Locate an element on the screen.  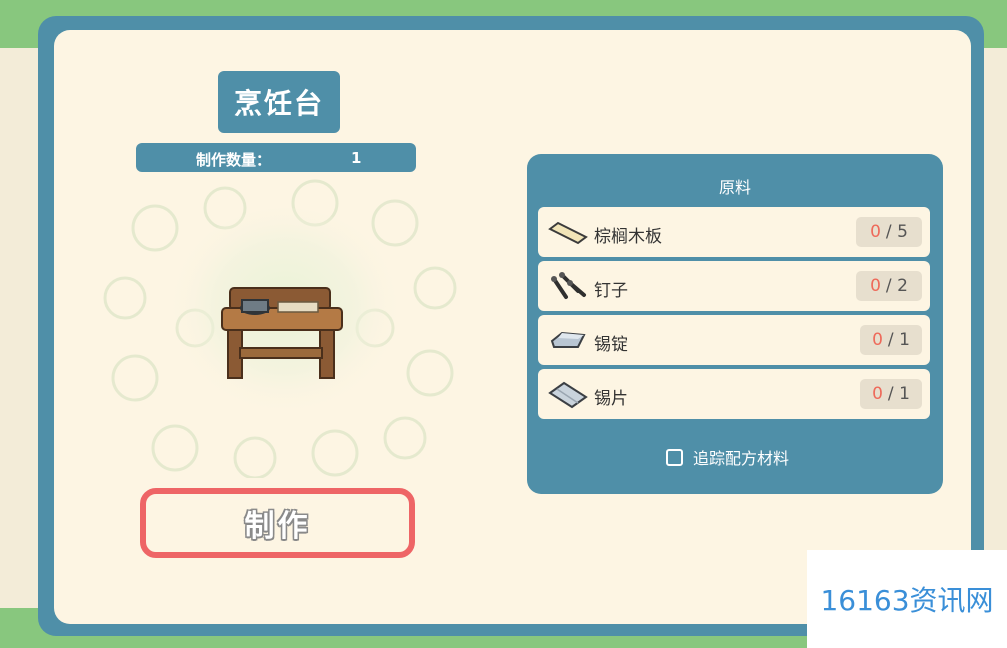
recipe-title: 烹饪台 is located at coordinates (279, 102).